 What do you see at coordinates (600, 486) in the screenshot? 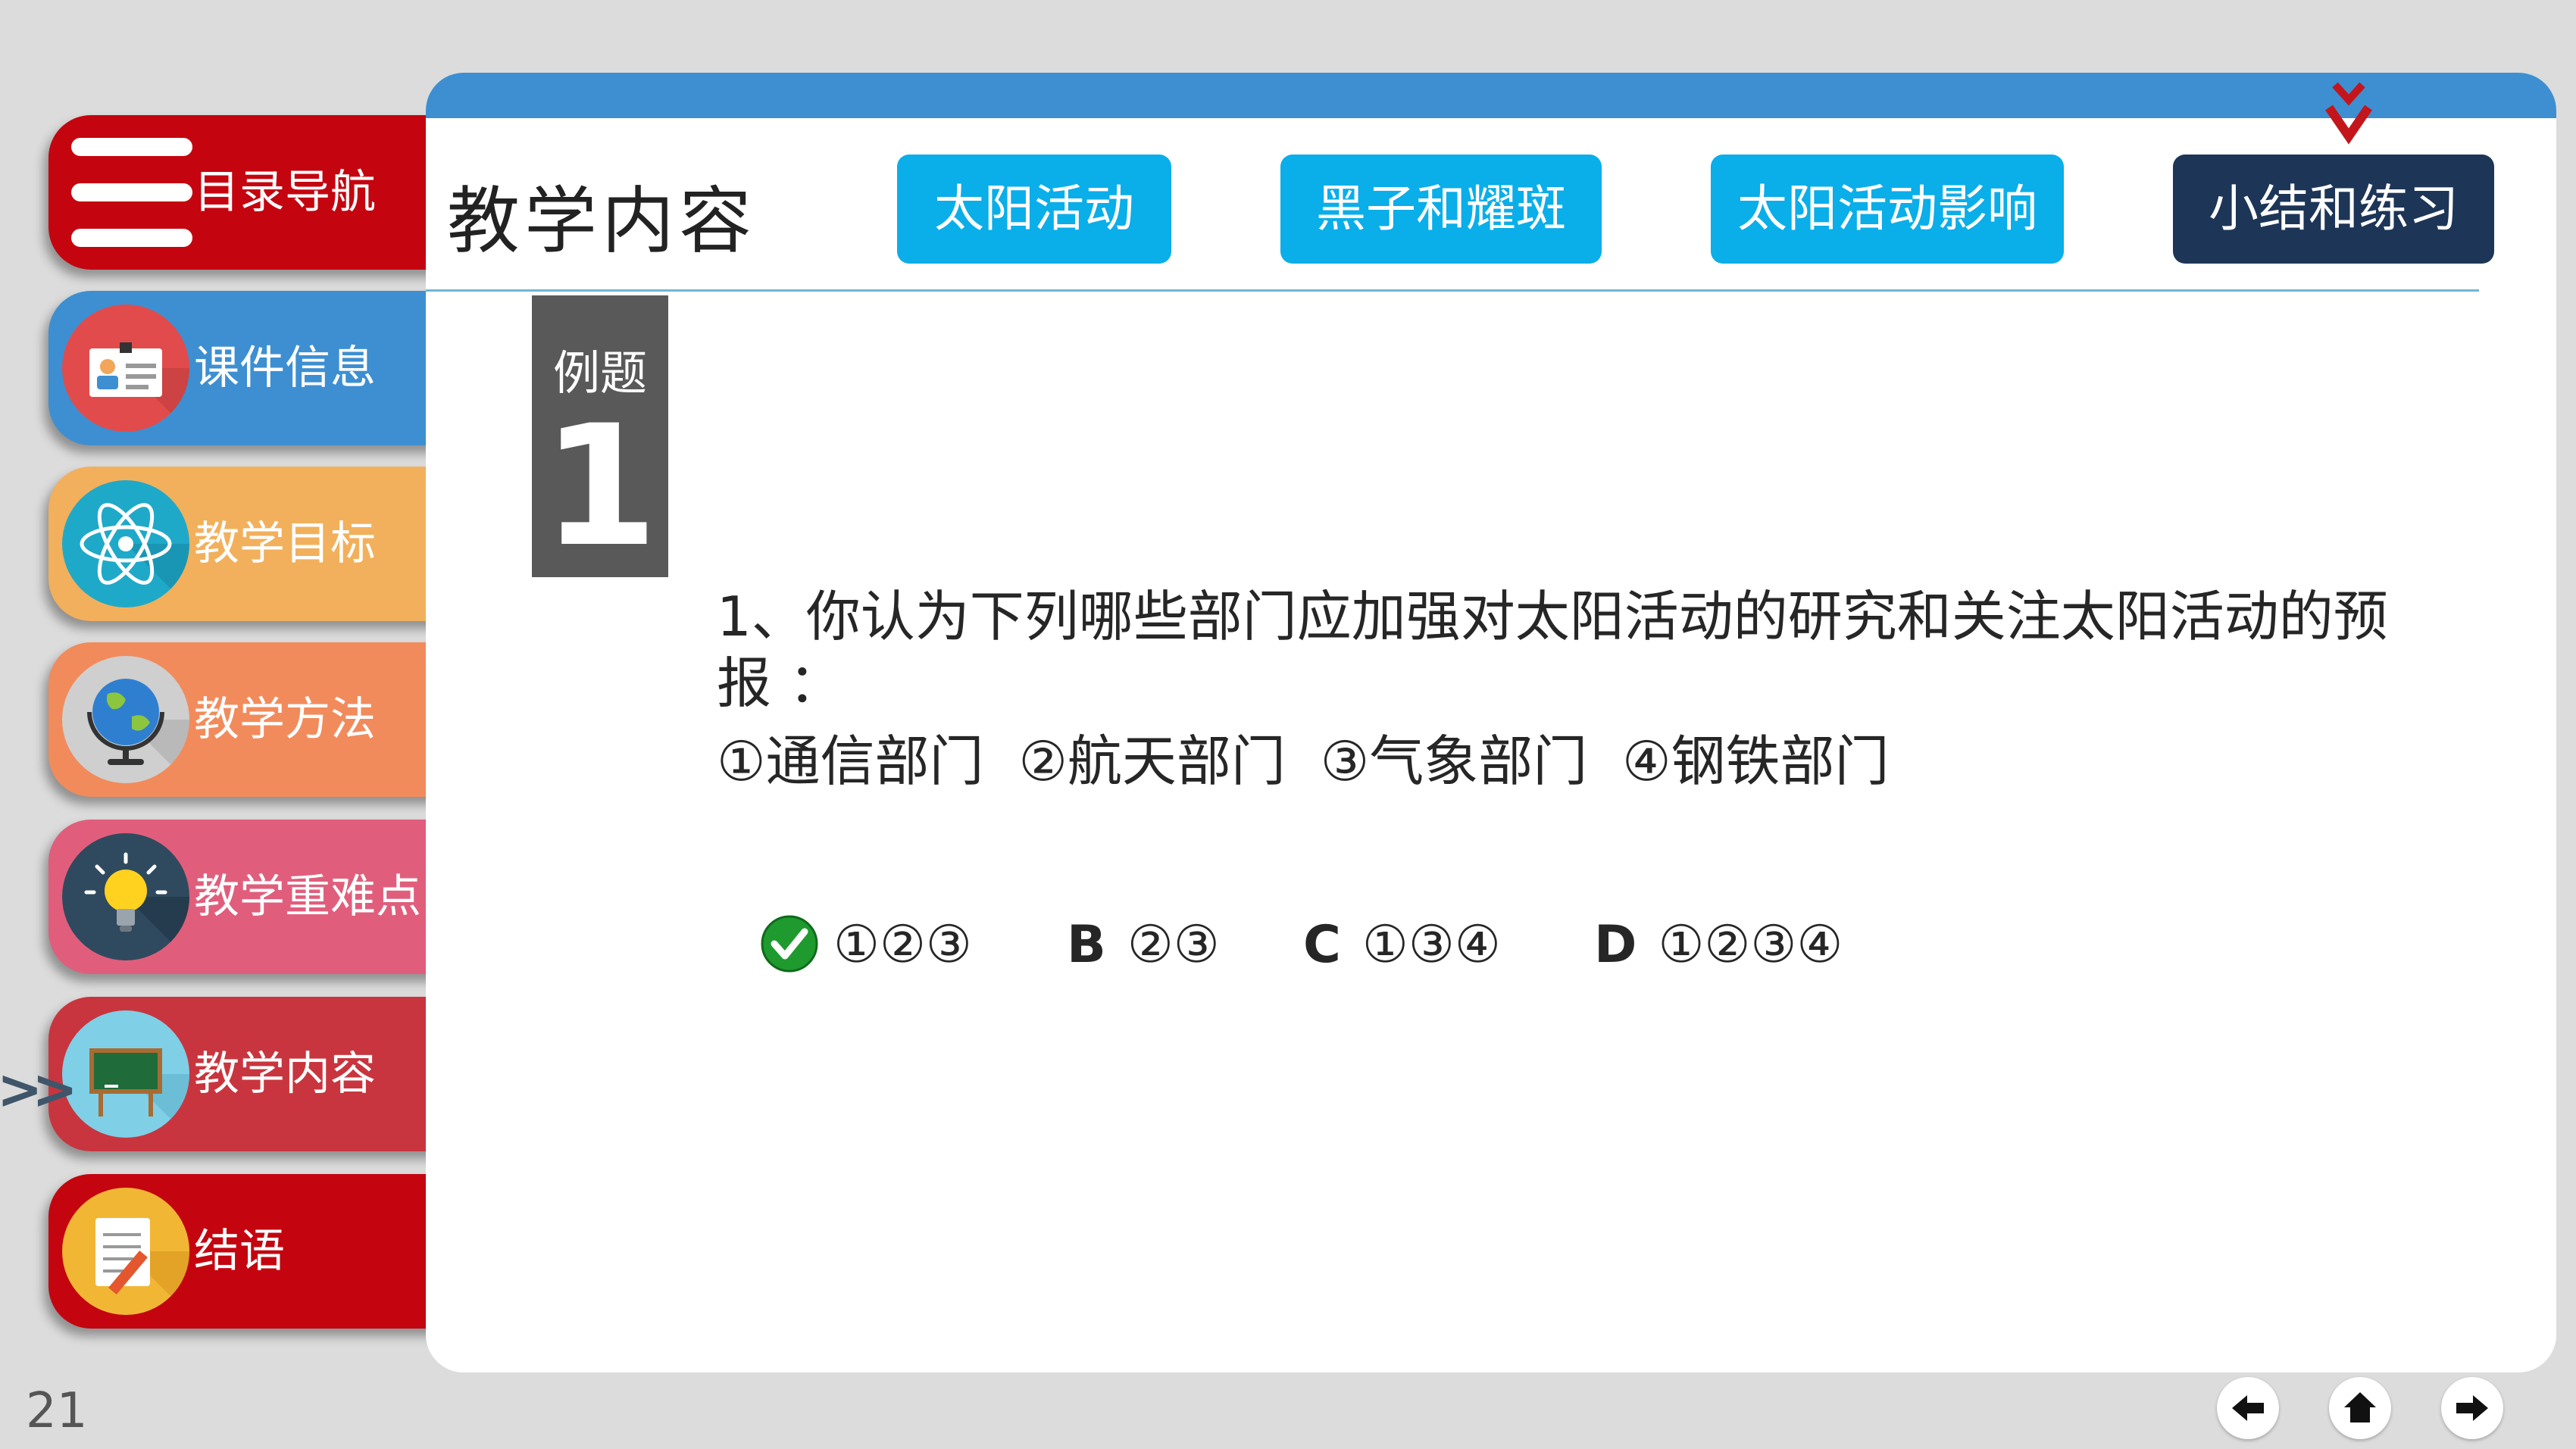
I see `example-number: 1` at bounding box center [600, 486].